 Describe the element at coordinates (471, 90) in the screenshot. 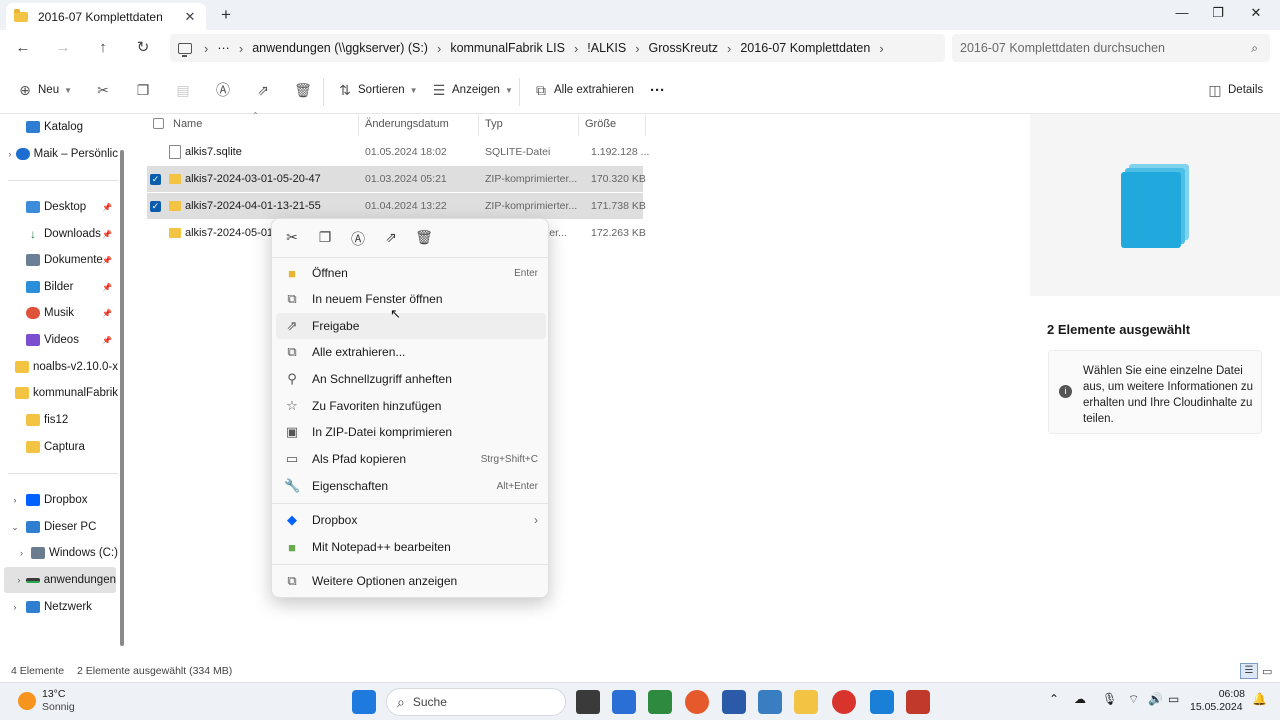

I see `view-button: ☰ Anzeigen ▼` at that location.